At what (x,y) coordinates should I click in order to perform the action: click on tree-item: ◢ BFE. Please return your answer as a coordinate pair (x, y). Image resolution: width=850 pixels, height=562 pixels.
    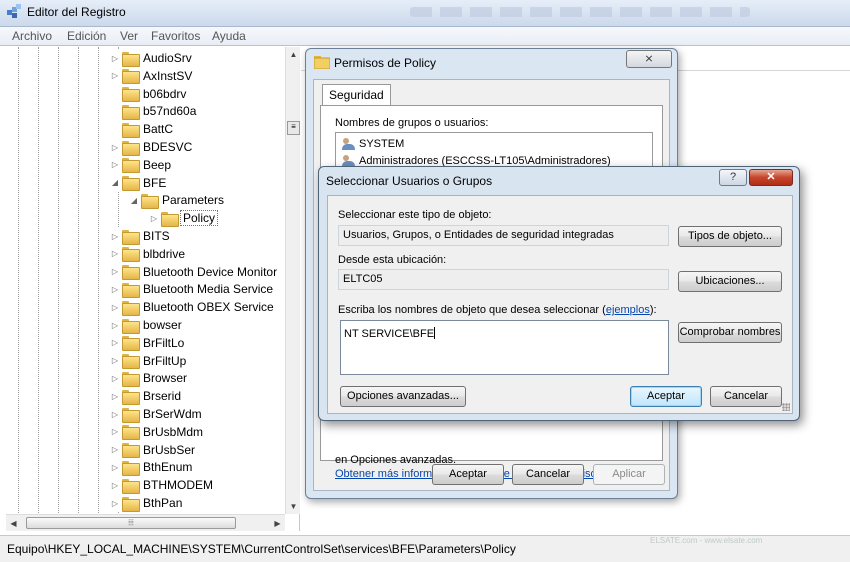
    Looking at the image, I should click on (139, 182).